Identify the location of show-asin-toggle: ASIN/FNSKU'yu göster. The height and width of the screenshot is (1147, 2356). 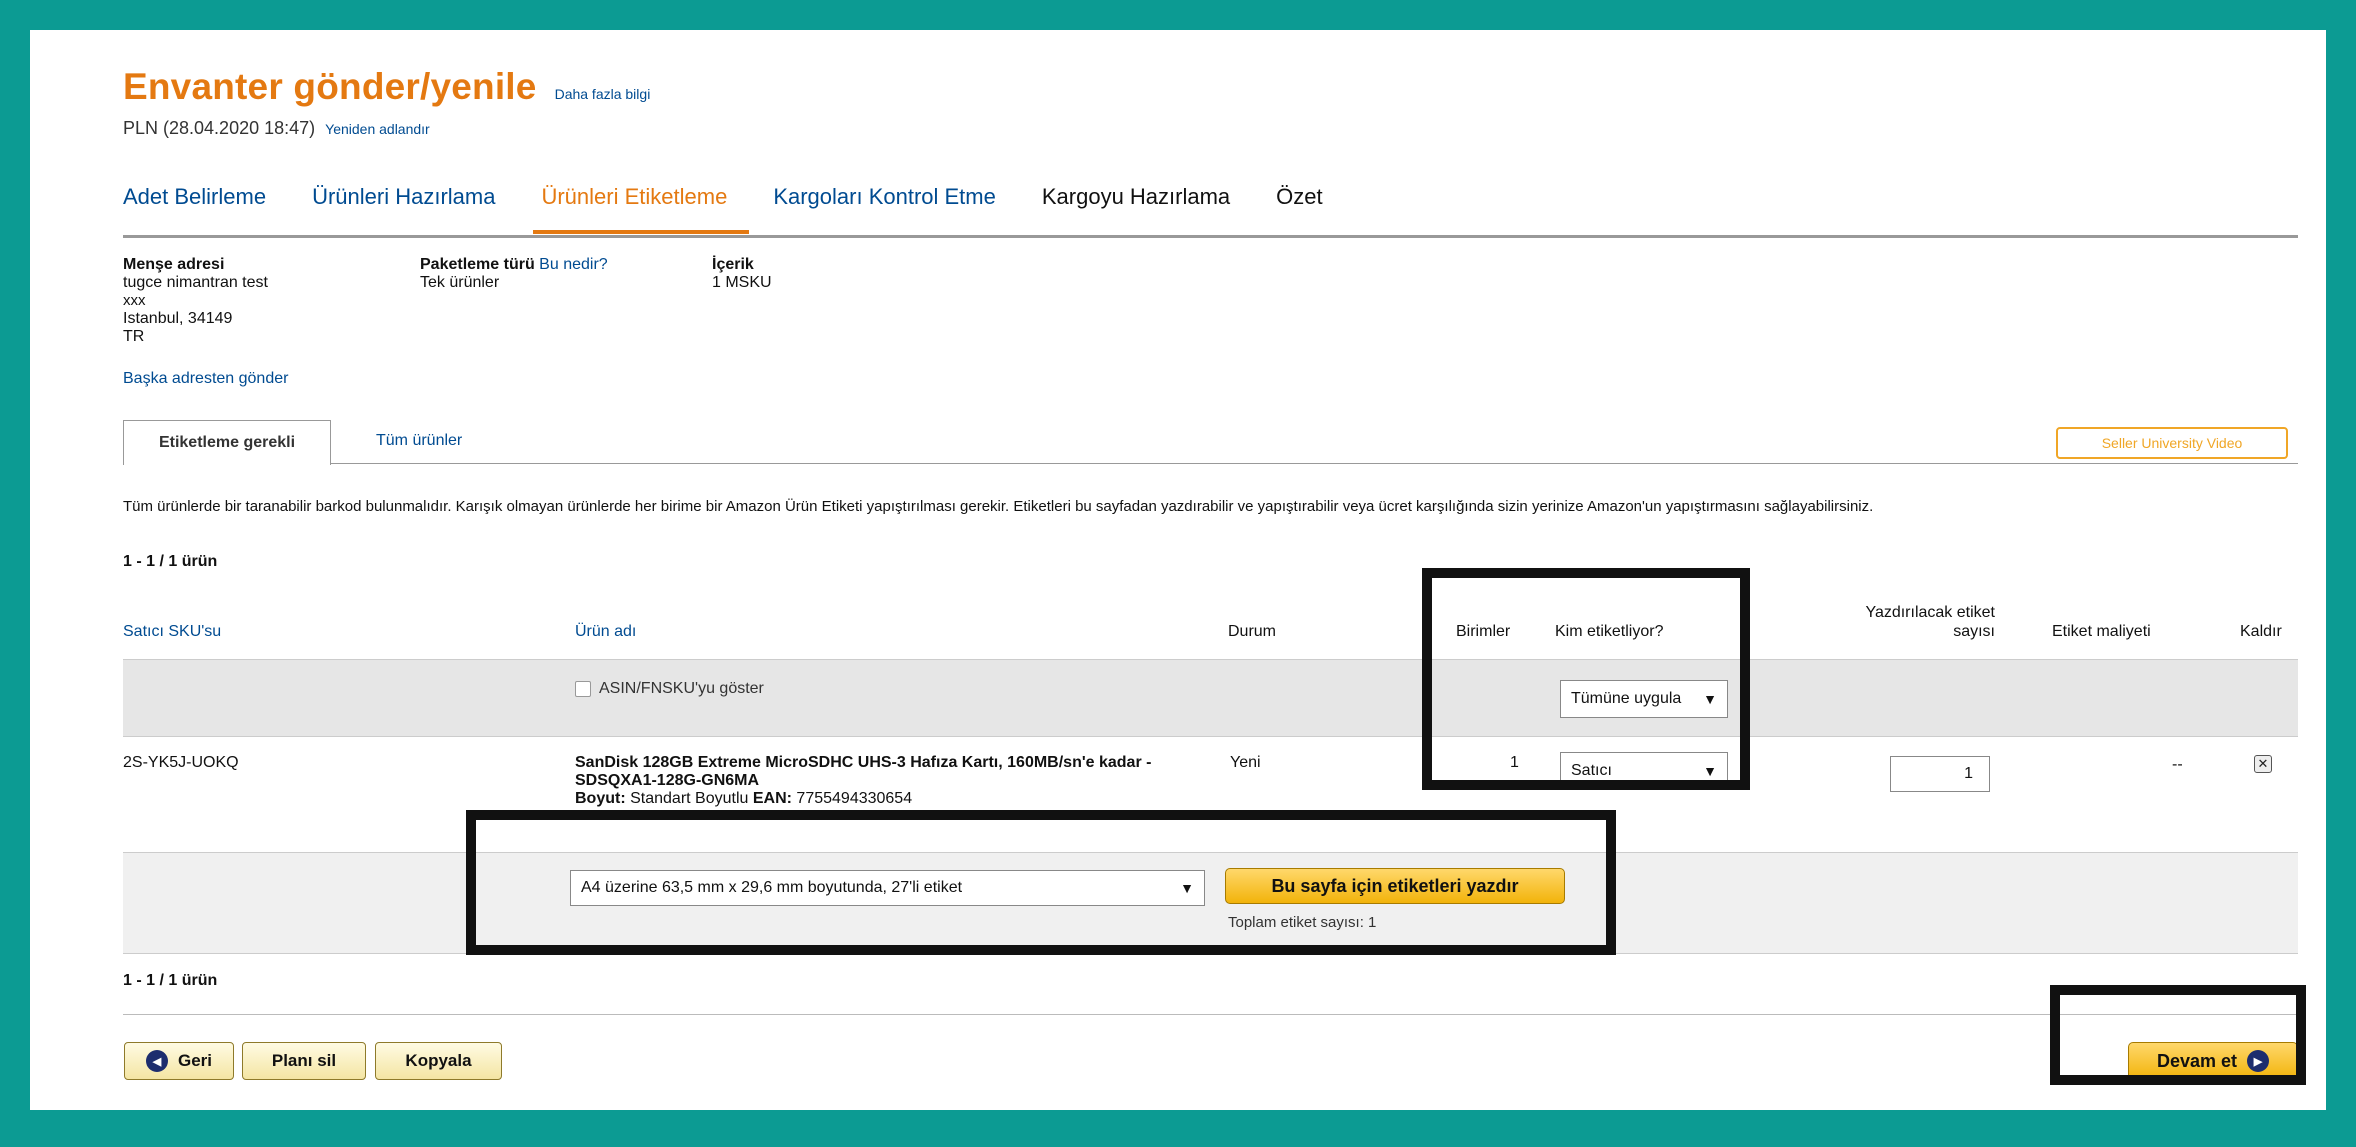
(669, 689).